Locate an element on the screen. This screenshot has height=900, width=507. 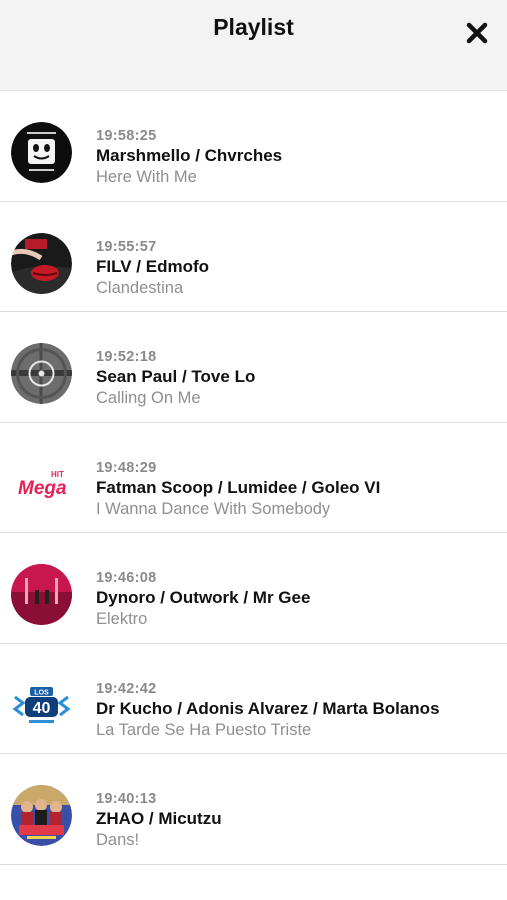
page-title: Playlist is located at coordinates (253, 27).